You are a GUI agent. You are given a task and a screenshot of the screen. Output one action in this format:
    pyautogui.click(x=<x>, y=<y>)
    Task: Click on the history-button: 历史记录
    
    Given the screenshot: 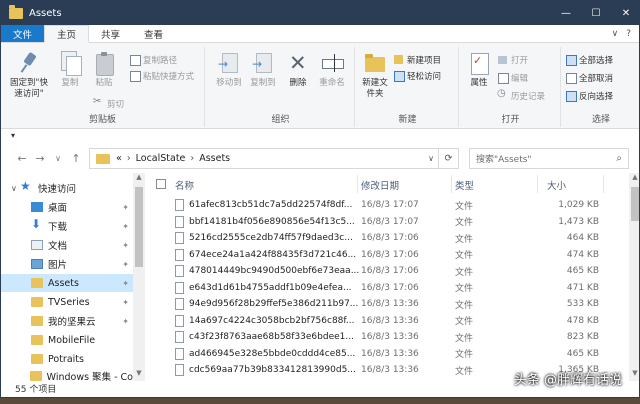 What is the action you would take?
    pyautogui.click(x=521, y=95)
    